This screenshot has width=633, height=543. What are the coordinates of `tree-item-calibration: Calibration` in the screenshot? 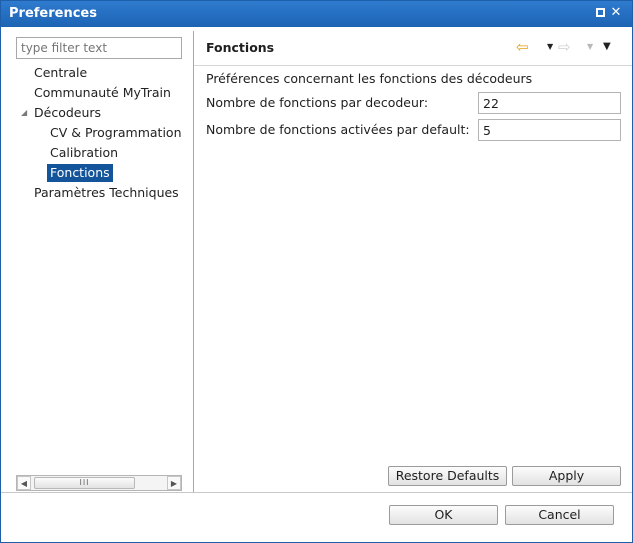 It's located at (84, 153).